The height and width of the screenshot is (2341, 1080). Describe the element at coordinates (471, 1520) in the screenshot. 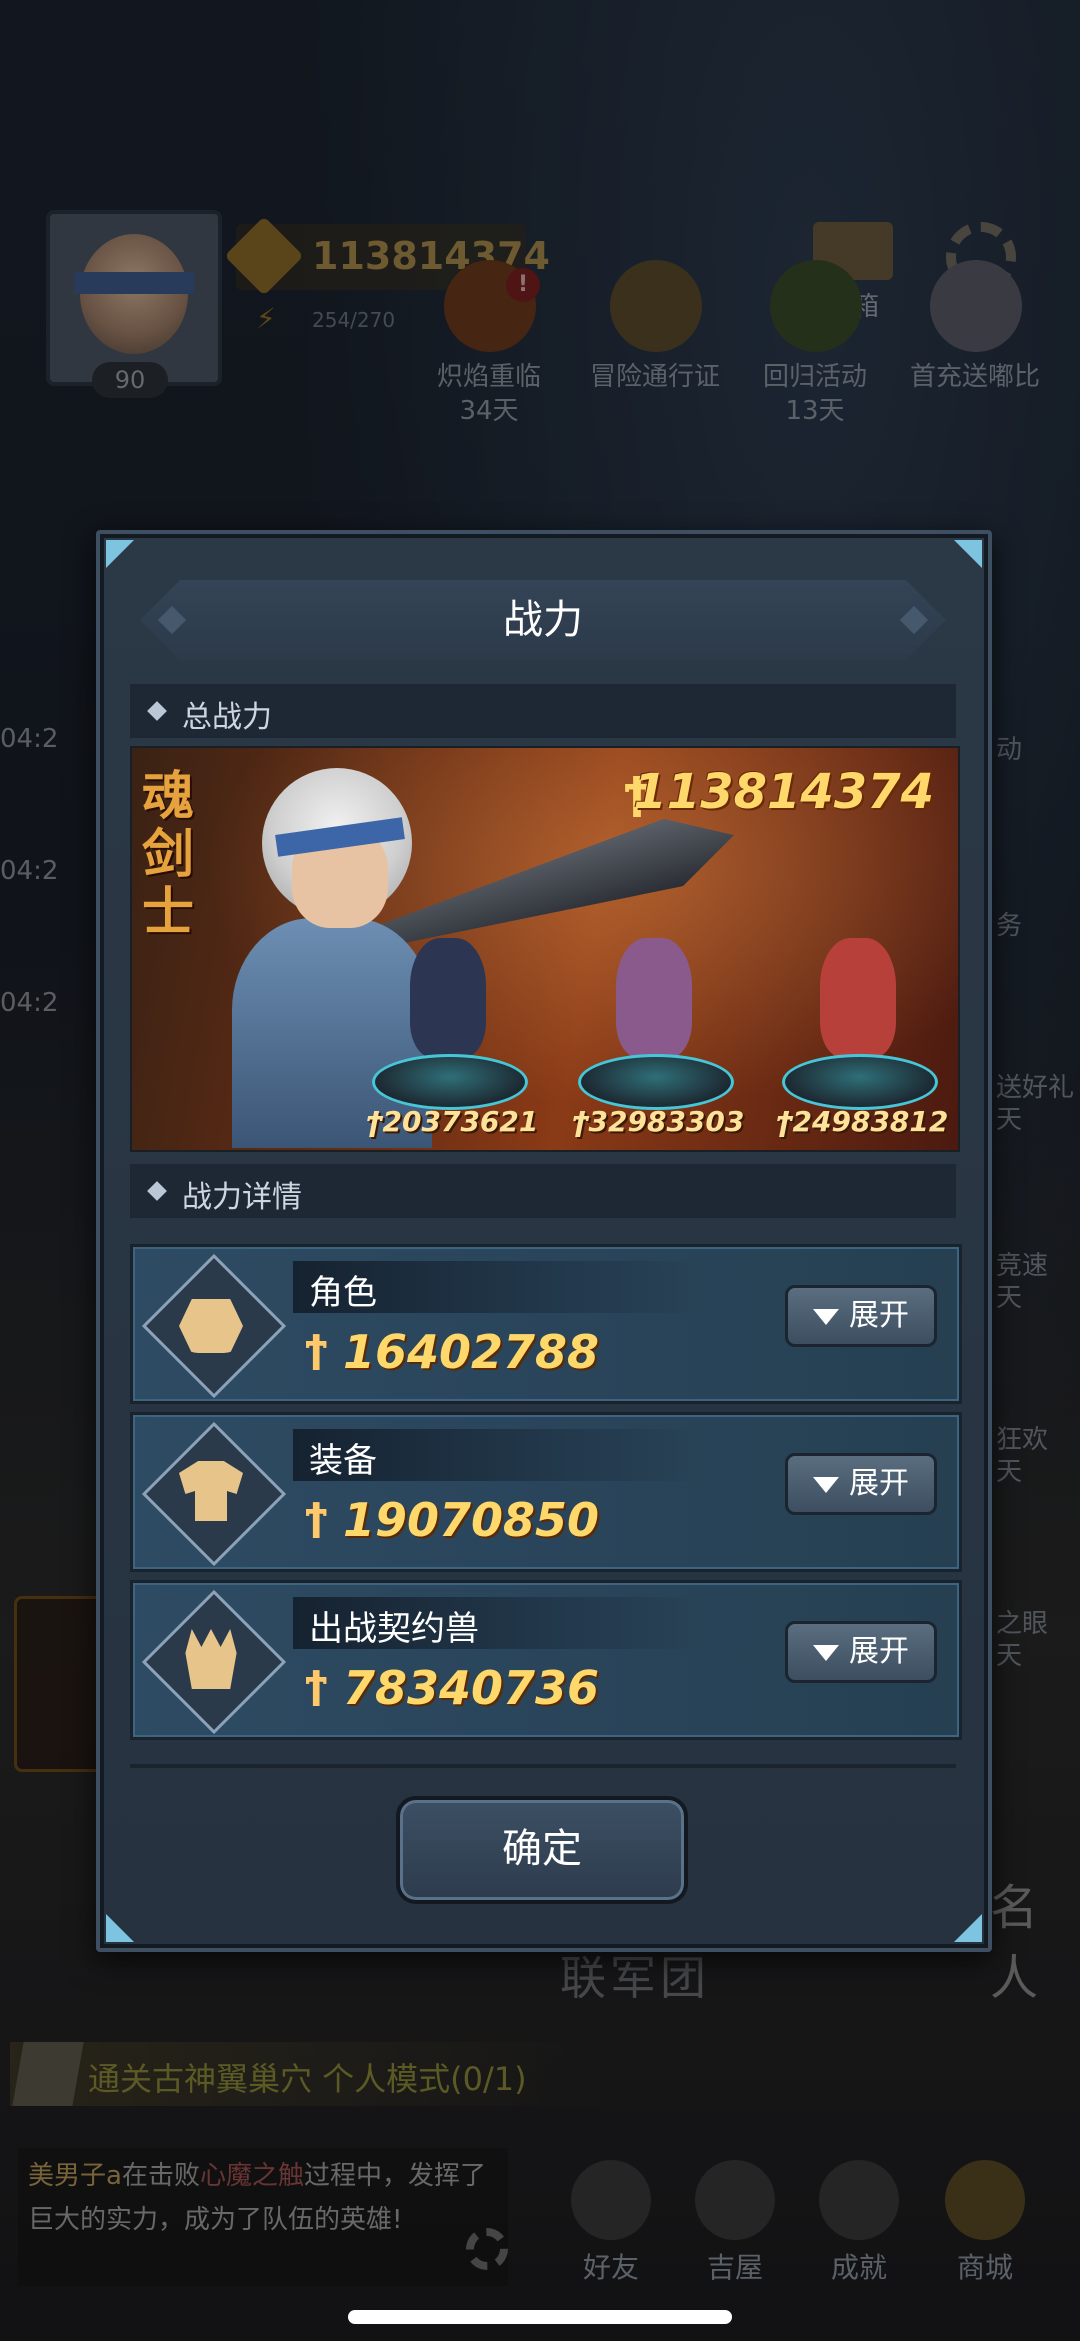

I see `detail-value: 19070850` at that location.